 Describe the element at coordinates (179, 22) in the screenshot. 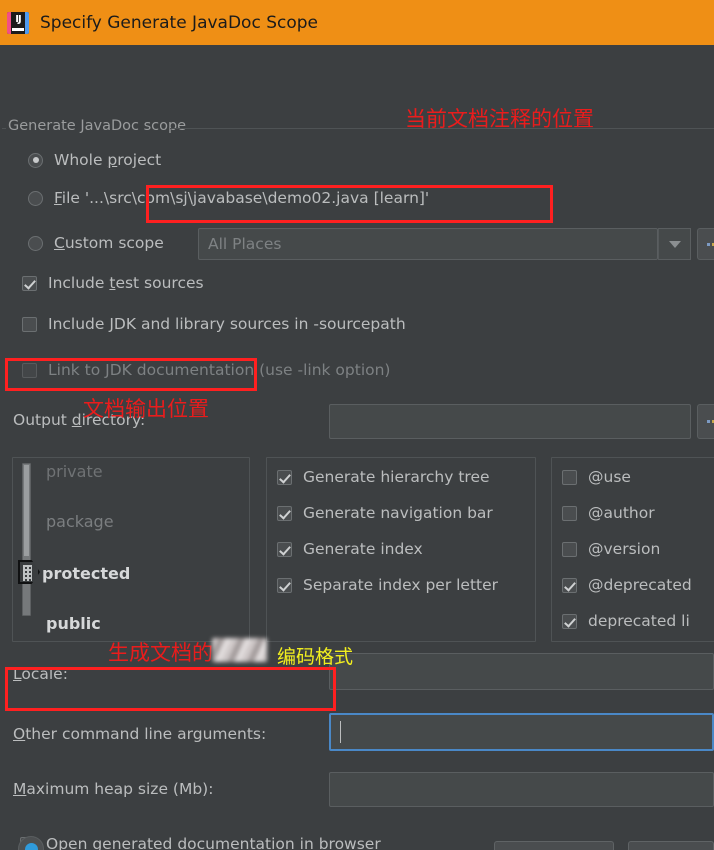

I see `window-title: Specify Generate JavaDoc Scope` at that location.